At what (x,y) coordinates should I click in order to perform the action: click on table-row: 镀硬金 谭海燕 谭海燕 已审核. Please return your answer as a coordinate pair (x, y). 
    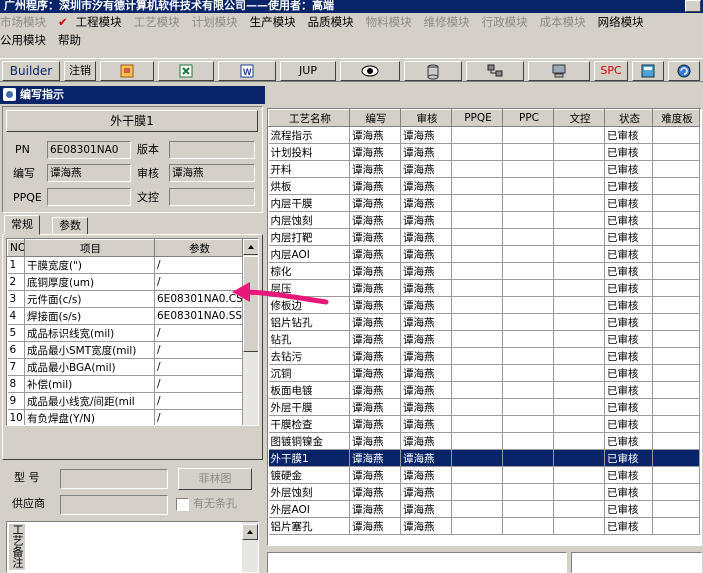
    Looking at the image, I should click on (484, 475).